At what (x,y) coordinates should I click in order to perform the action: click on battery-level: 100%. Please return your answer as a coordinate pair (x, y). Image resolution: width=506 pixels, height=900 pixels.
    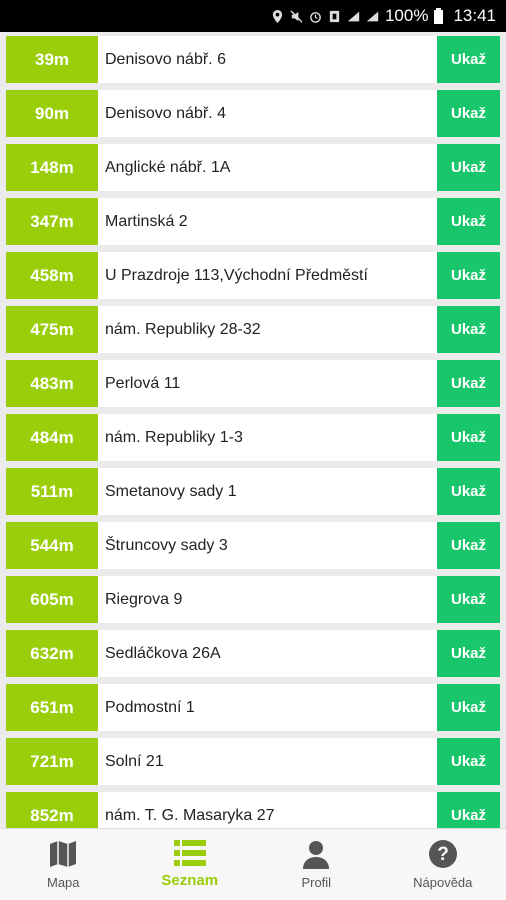
    Looking at the image, I should click on (406, 15).